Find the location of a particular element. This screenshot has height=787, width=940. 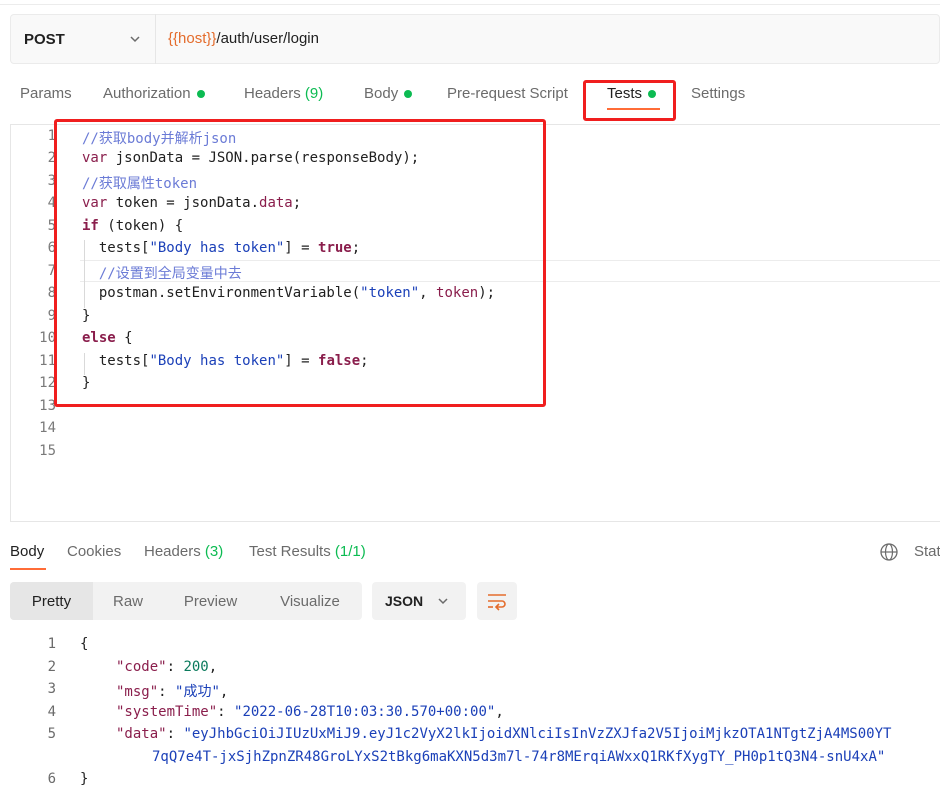

tab-settings: Settings is located at coordinates (718, 93).